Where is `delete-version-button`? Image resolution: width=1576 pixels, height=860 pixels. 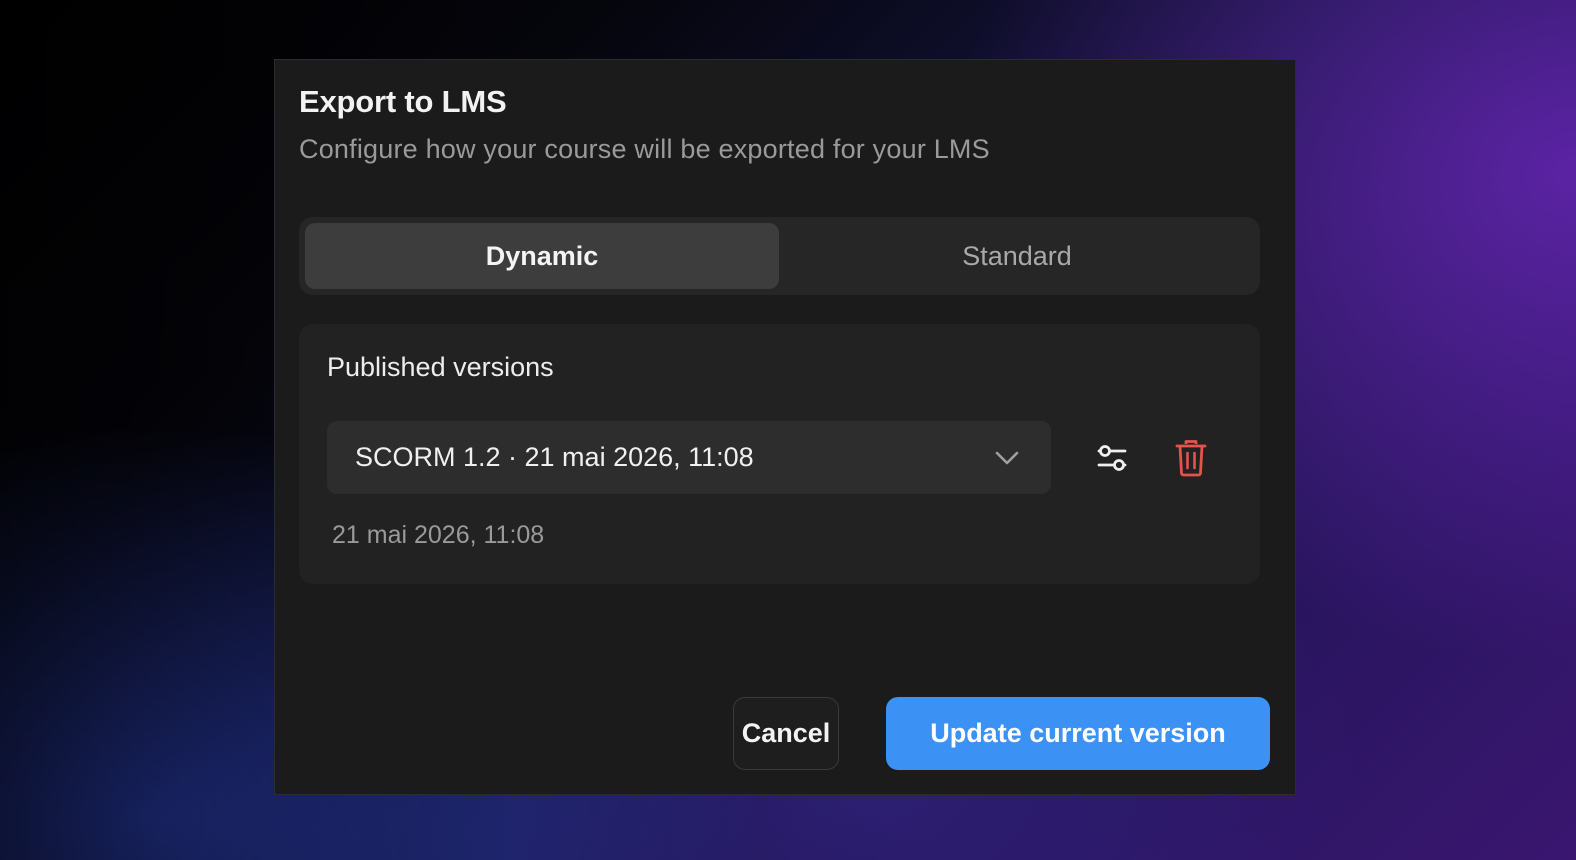
delete-version-button is located at coordinates (1191, 458).